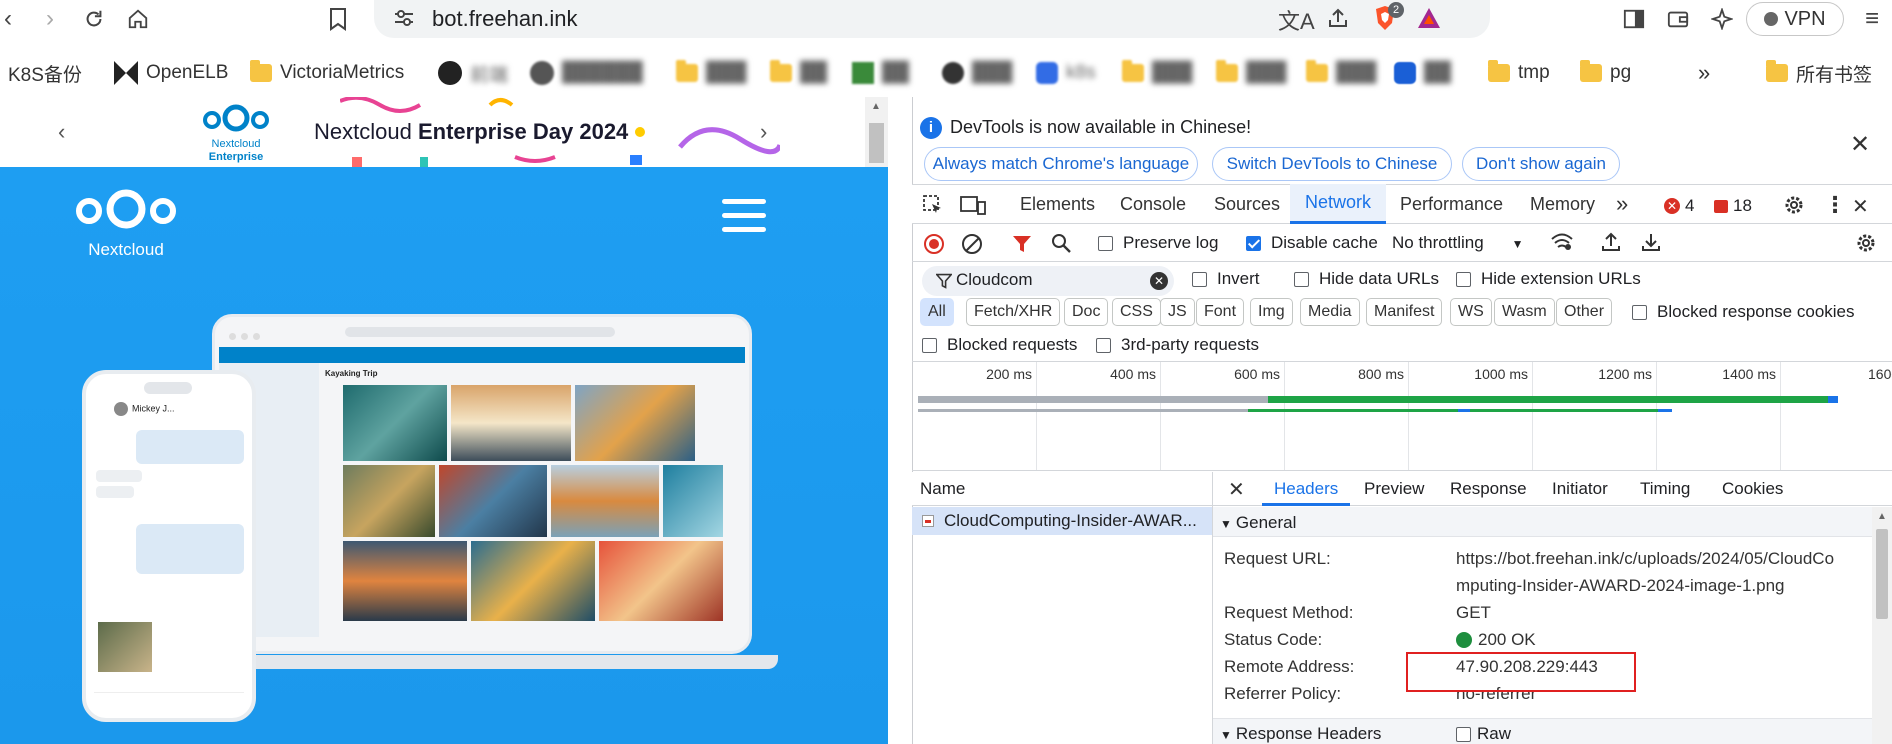 This screenshot has width=1892, height=744. What do you see at coordinates (1258, 523) in the screenshot?
I see `general-section-toggle: ▼ General` at bounding box center [1258, 523].